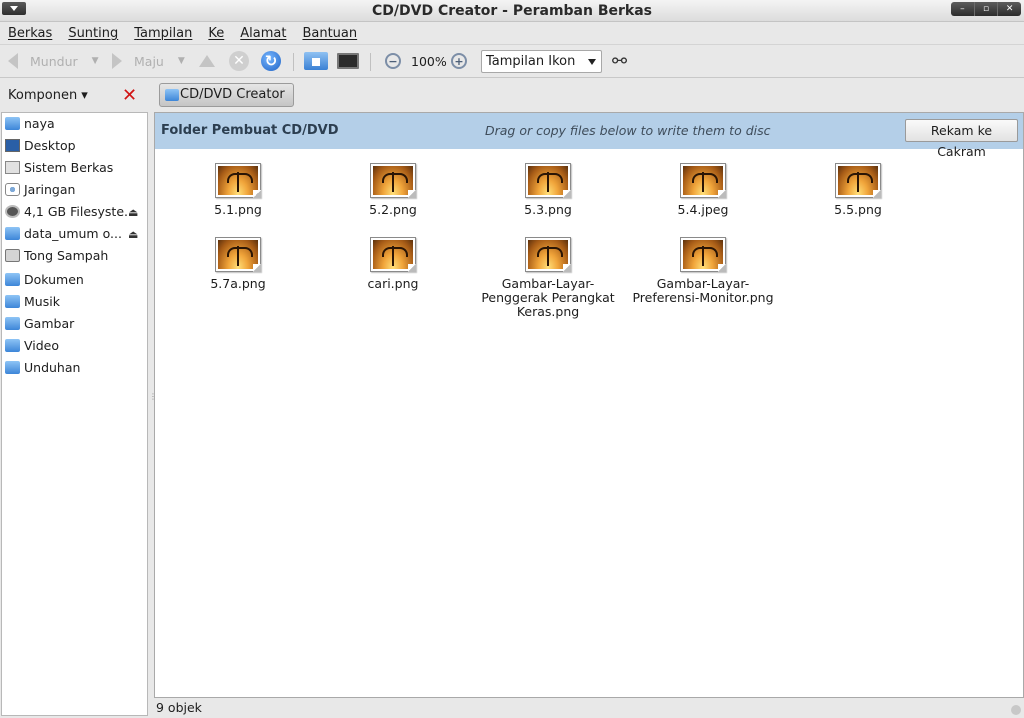  What do you see at coordinates (393, 61) in the screenshot?
I see `zoom-out-button: −` at bounding box center [393, 61].